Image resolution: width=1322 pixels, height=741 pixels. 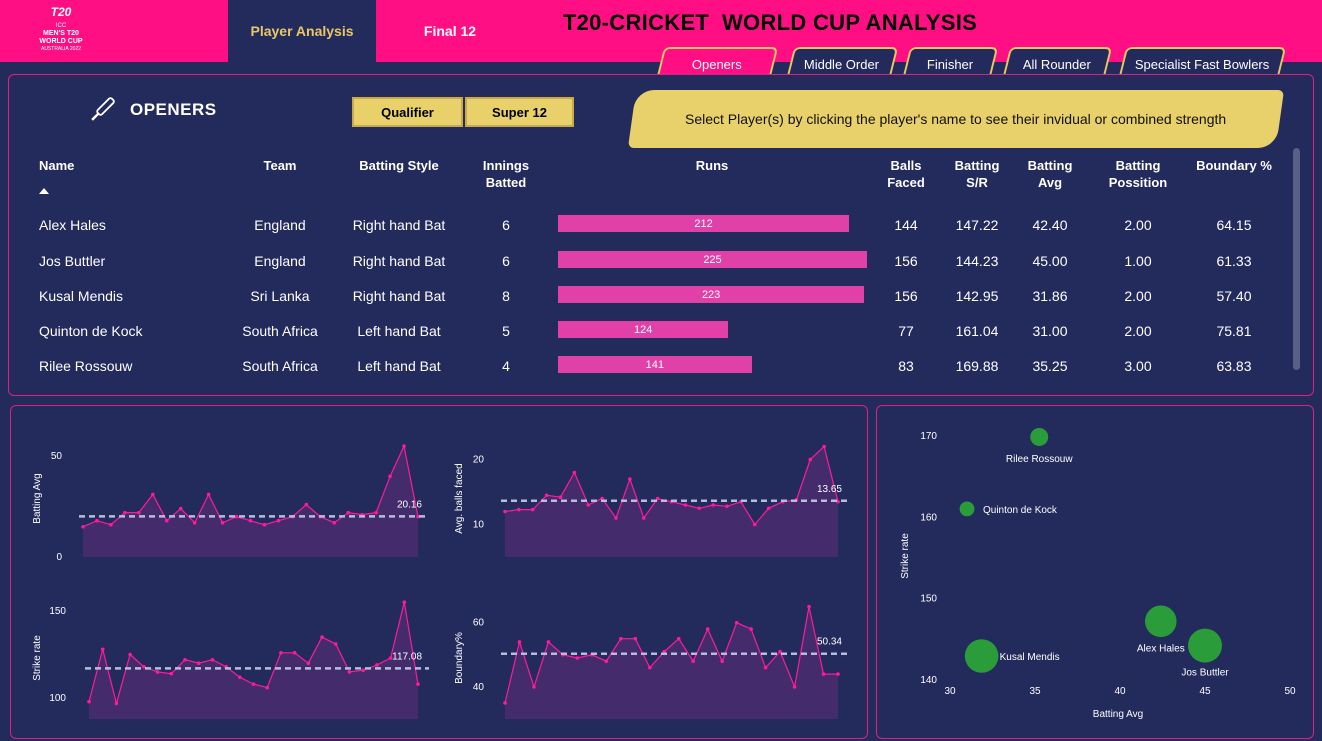 I want to click on header-runs: Runs, so click(x=712, y=165).